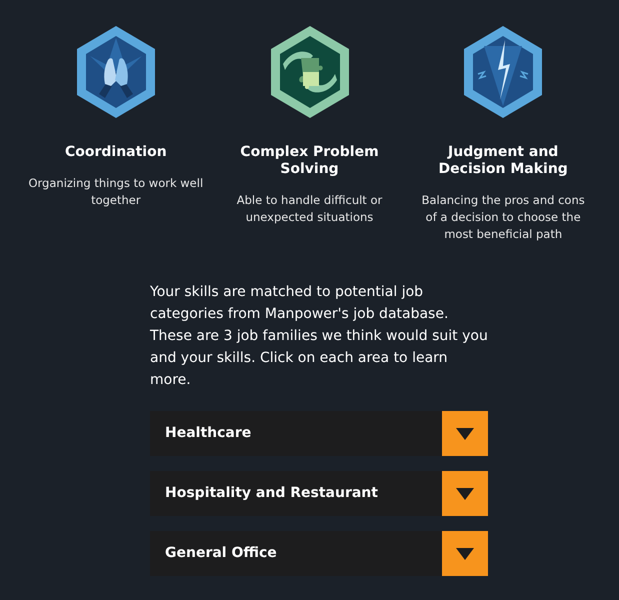  Describe the element at coordinates (309, 161) in the screenshot. I see `skill-title: Complex Problem Solving` at that location.